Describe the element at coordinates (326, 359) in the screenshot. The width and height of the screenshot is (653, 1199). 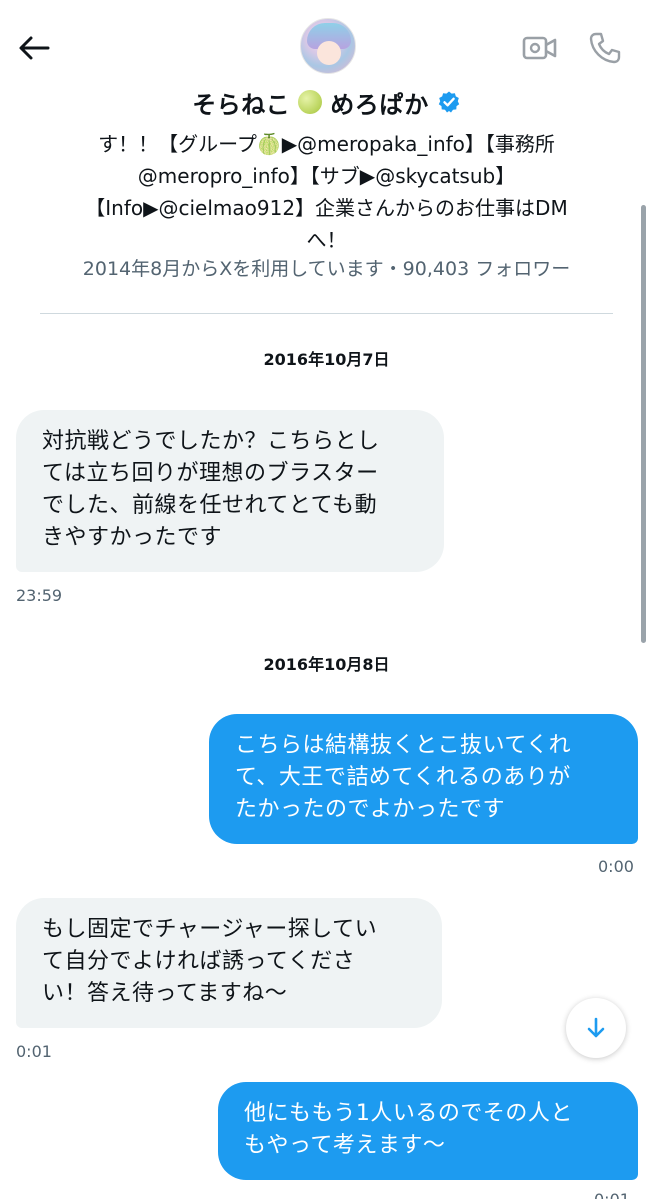
I see `date-separator: 2016年10月7日` at that location.